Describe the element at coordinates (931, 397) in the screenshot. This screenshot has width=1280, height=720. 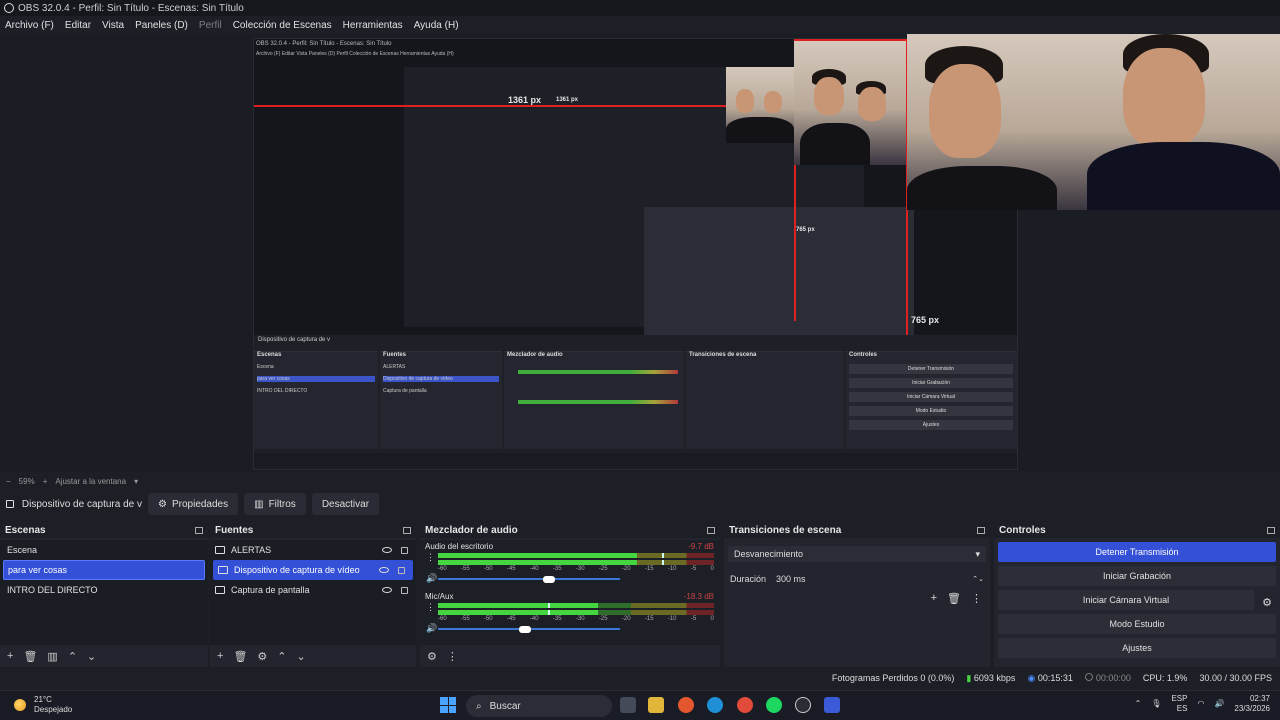
I see `nested-control-button: Iniciar Cámara Virtual` at that location.